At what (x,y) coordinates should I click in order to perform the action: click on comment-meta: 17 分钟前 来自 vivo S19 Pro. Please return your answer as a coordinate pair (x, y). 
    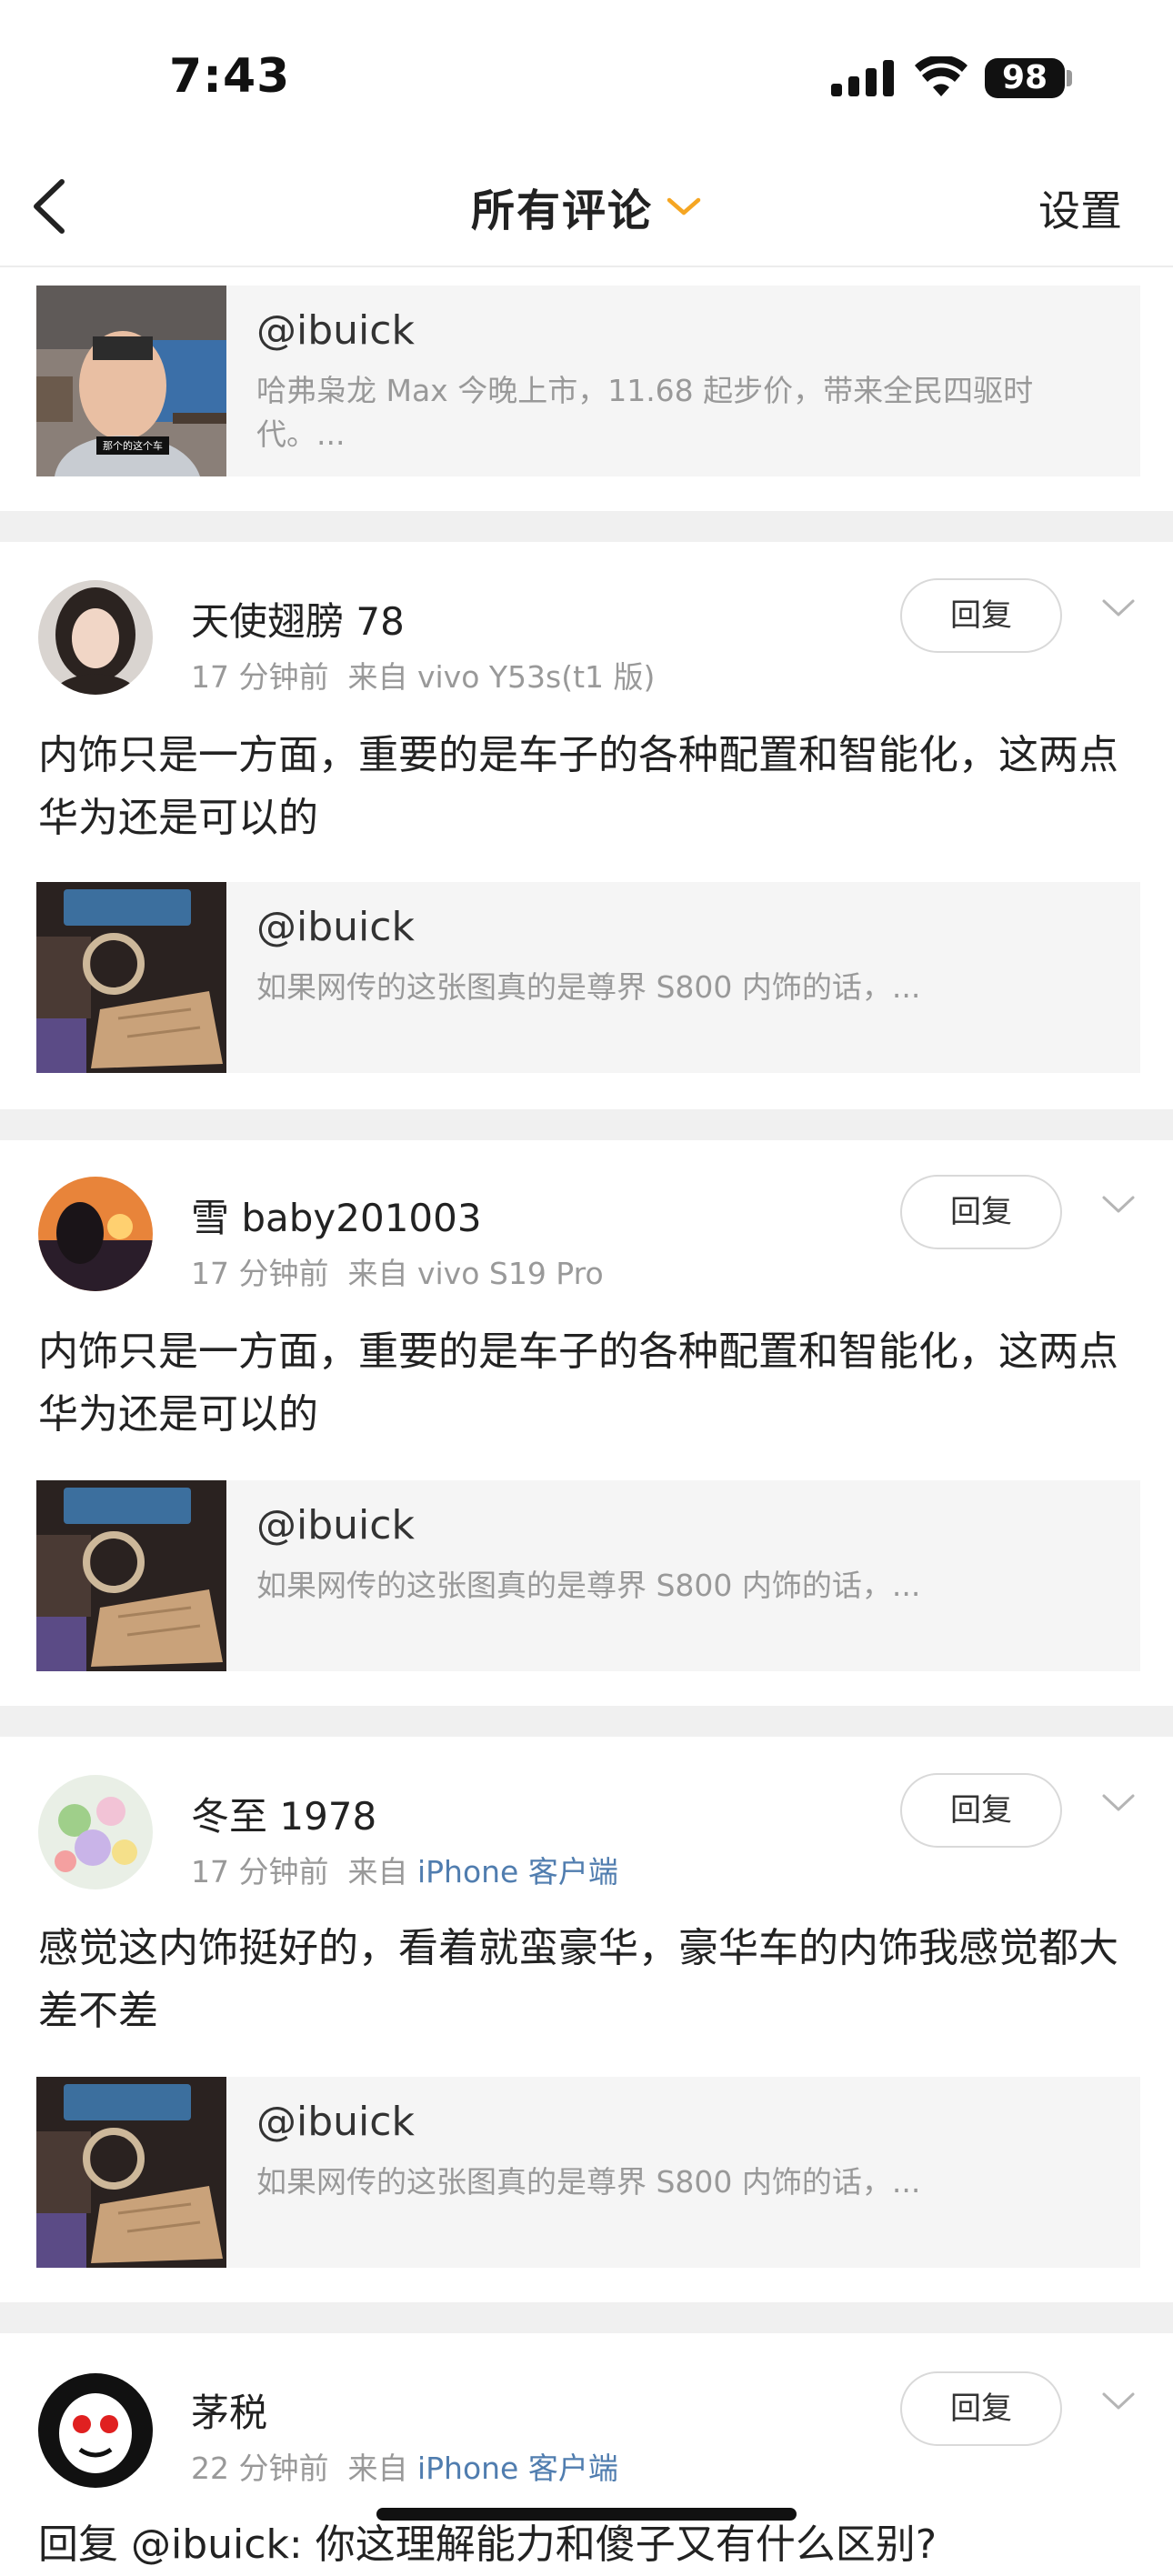
    Looking at the image, I should click on (397, 1271).